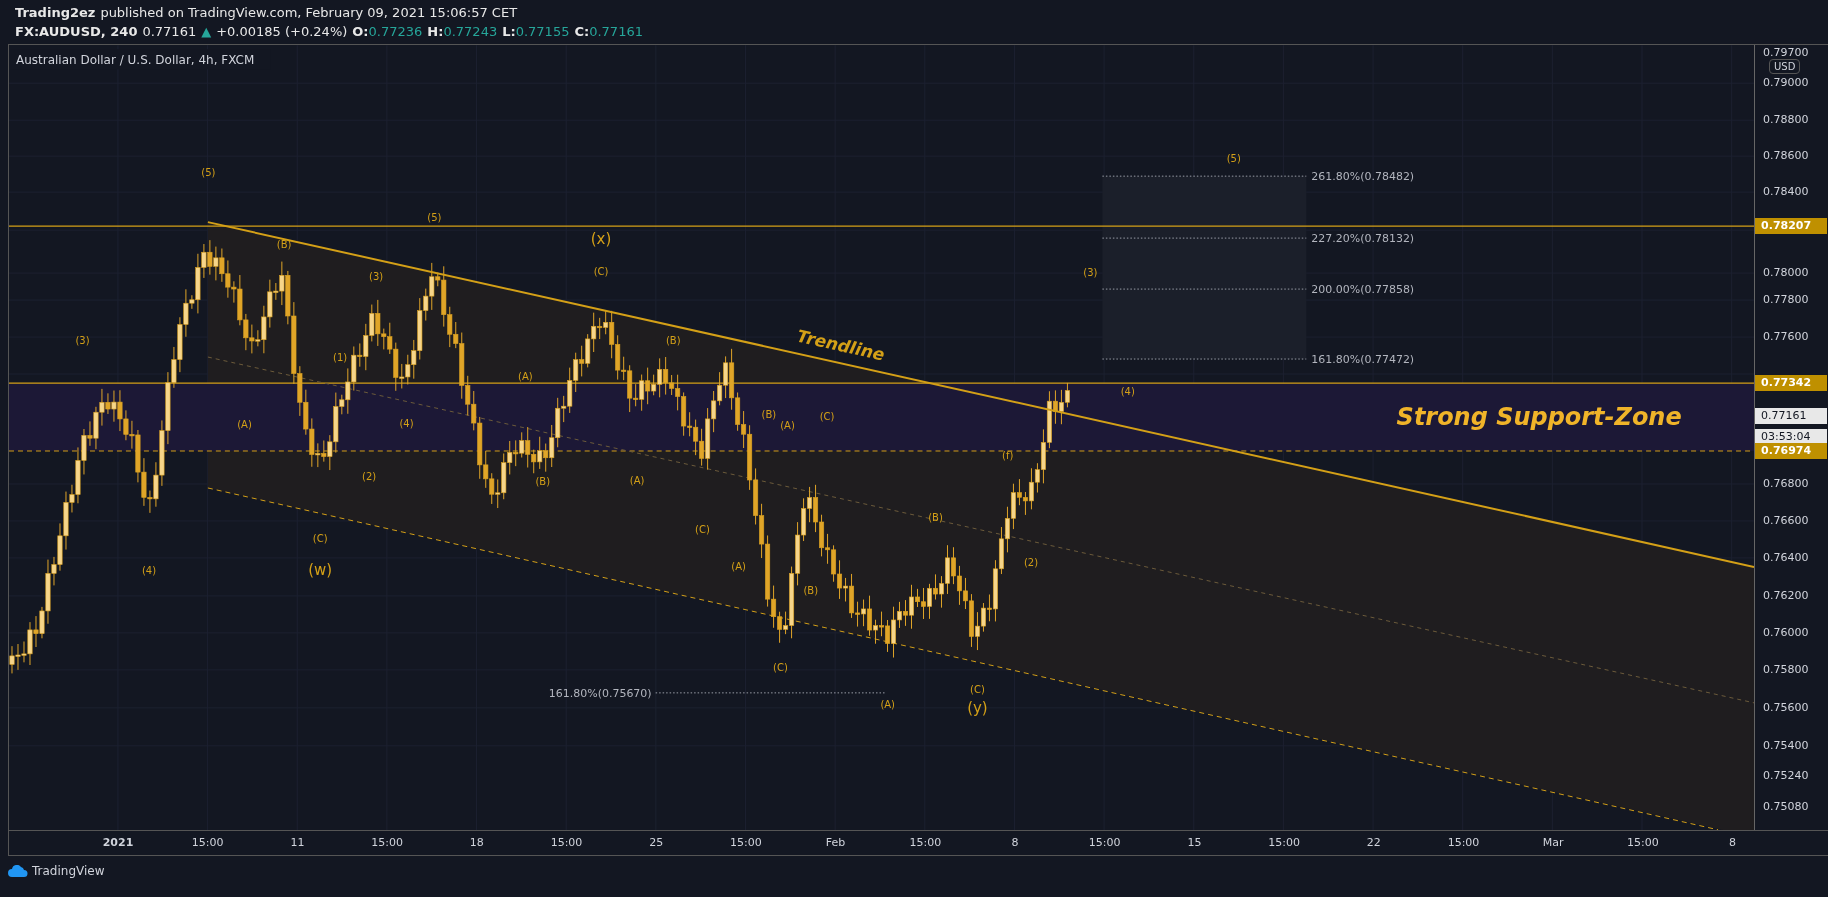  Describe the element at coordinates (1363, 239) in the screenshot. I see `fibonacci-level-label: 227.20%(0.78132)` at that location.